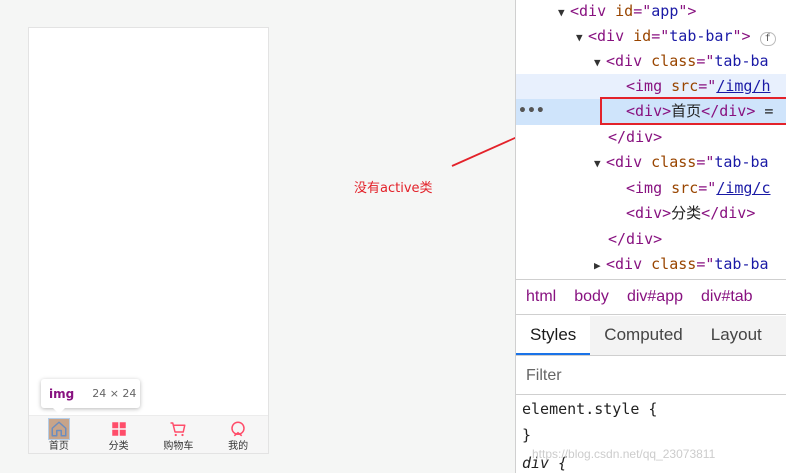 This screenshot has width=786, height=473. I want to click on dom-node-div-tab-bar-item-2: ▼ <div class="tab-ba, so click(651, 163).